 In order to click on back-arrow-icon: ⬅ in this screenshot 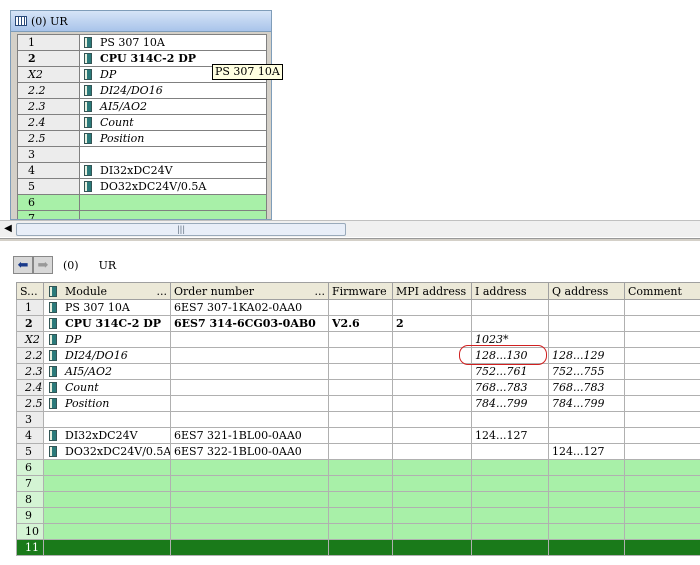, I will do `click(23, 265)`.